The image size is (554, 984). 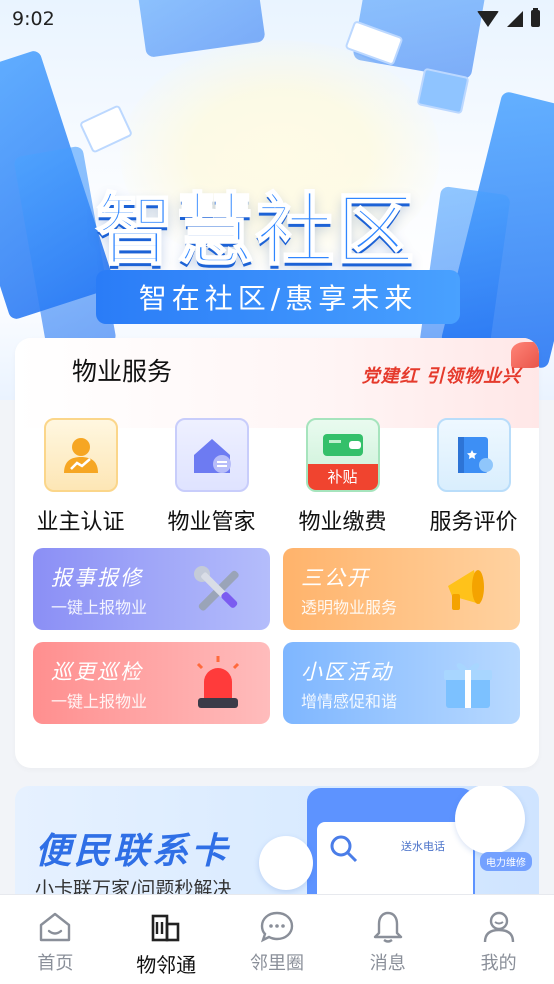 What do you see at coordinates (335, 578) in the screenshot?
I see `tile-title: 三公开` at bounding box center [335, 578].